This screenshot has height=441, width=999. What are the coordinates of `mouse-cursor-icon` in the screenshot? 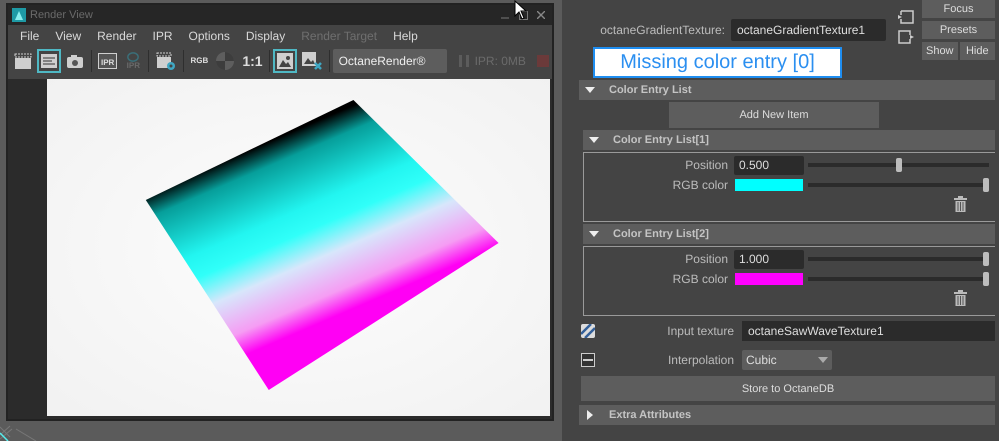 It's located at (521, 10).